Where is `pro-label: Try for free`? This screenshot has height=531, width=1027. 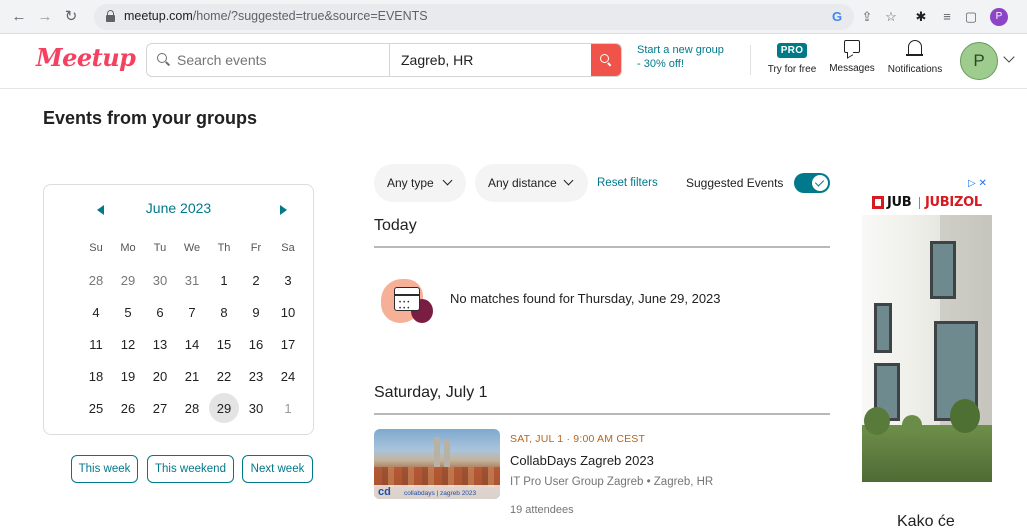 pro-label: Try for free is located at coordinates (792, 69).